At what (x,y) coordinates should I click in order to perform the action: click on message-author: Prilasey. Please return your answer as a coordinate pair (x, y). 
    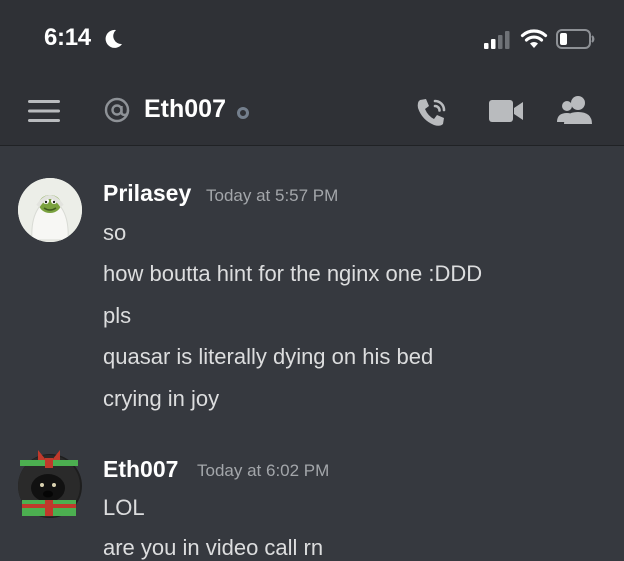
    Looking at the image, I should click on (147, 193).